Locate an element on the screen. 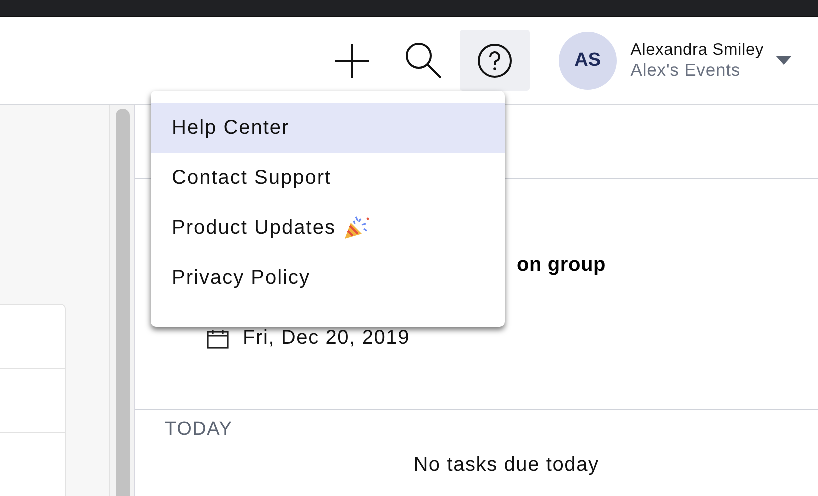  avatar: AS is located at coordinates (587, 61).